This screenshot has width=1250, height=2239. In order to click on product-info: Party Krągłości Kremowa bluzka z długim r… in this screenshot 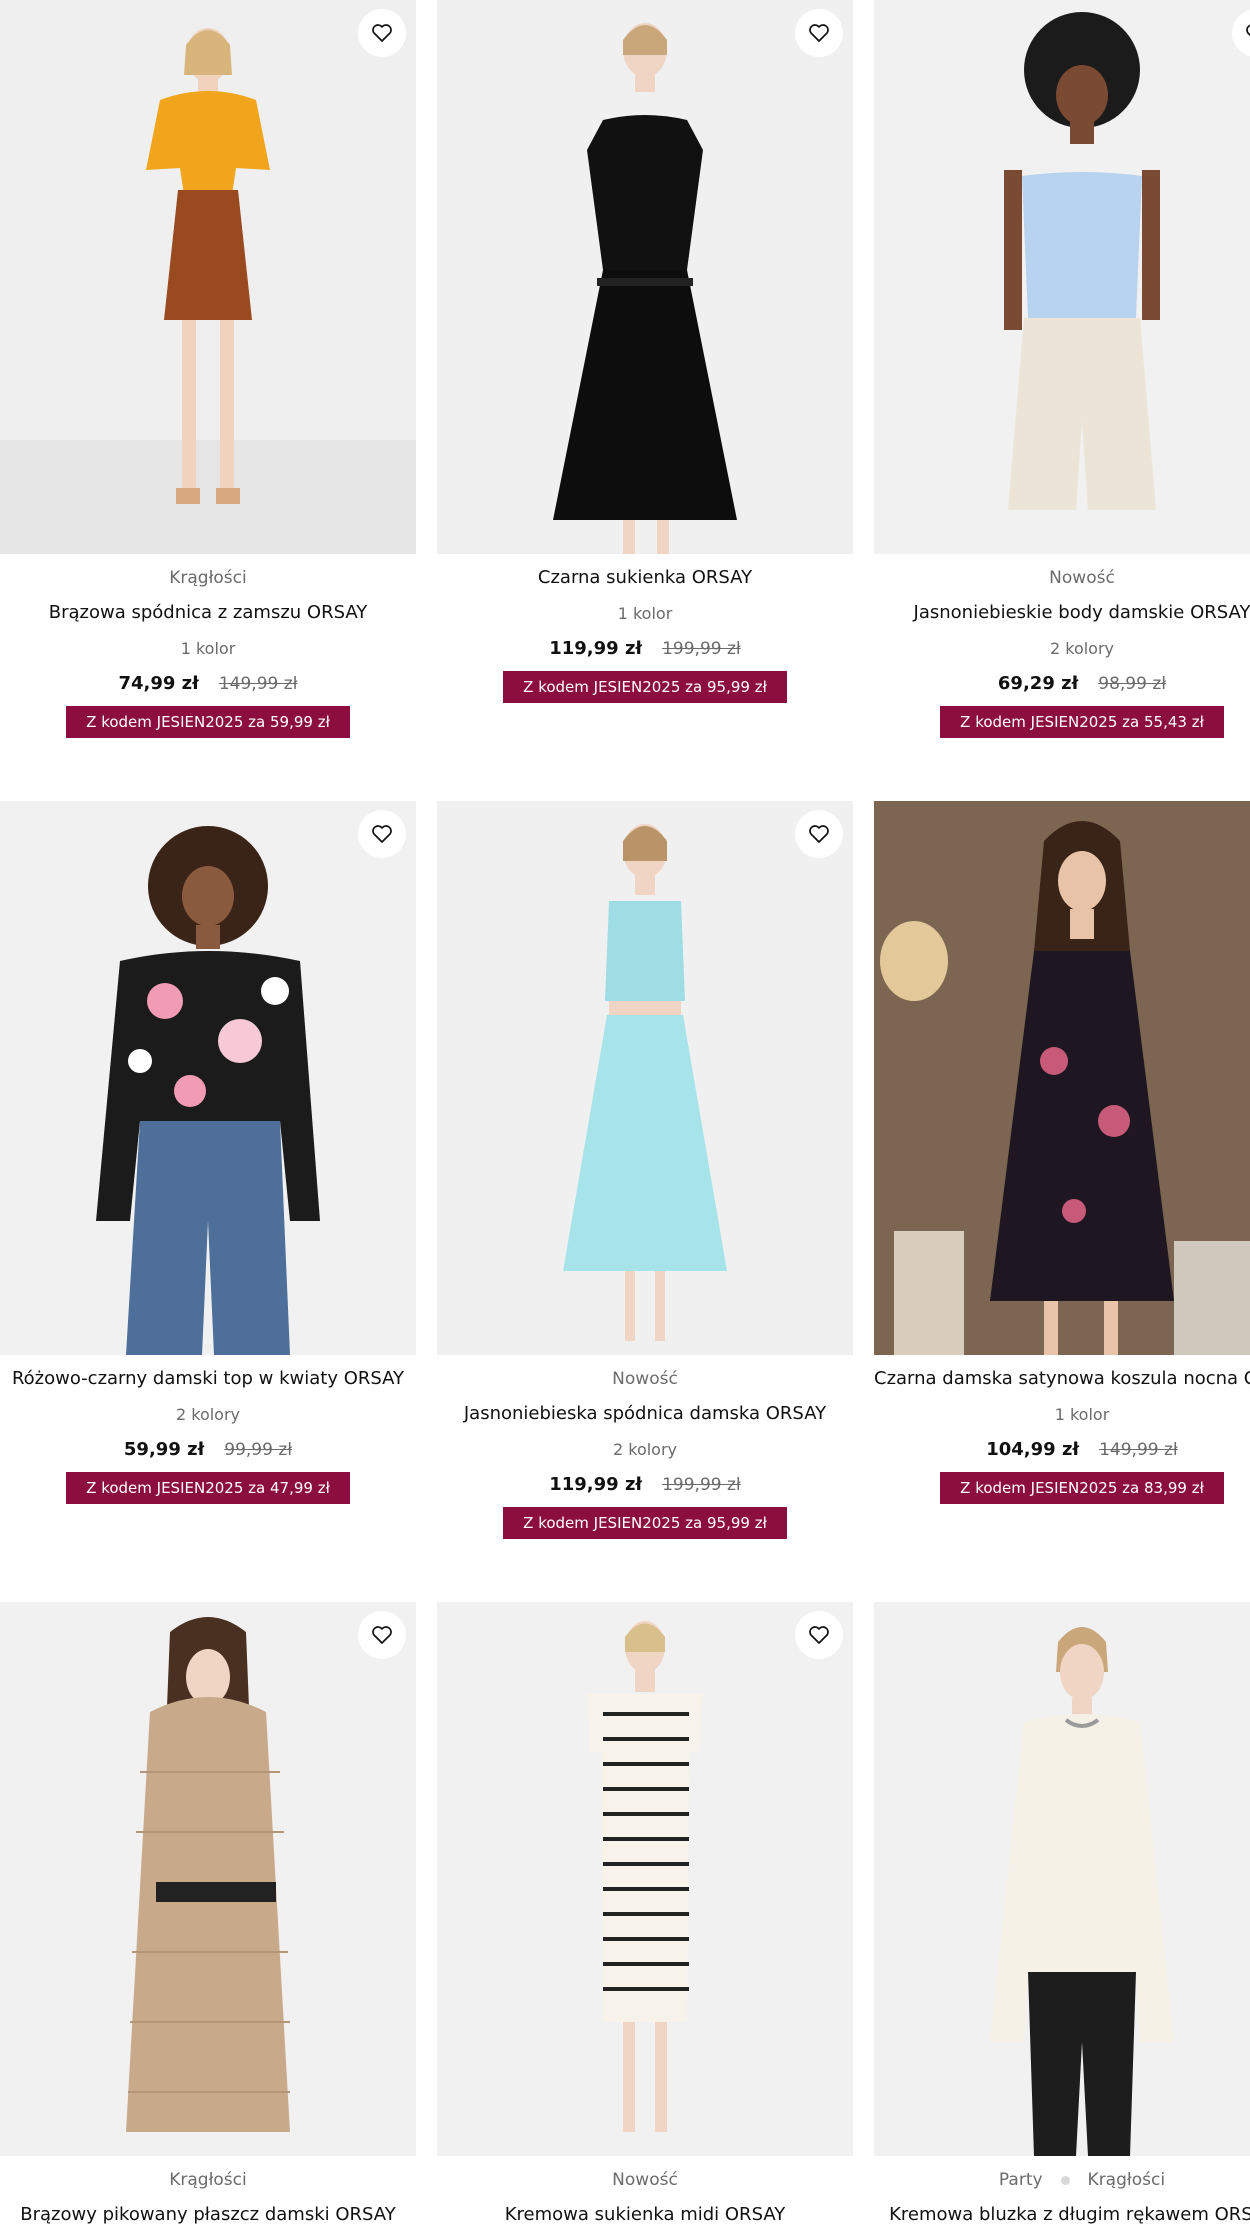, I will do `click(1062, 2191)`.